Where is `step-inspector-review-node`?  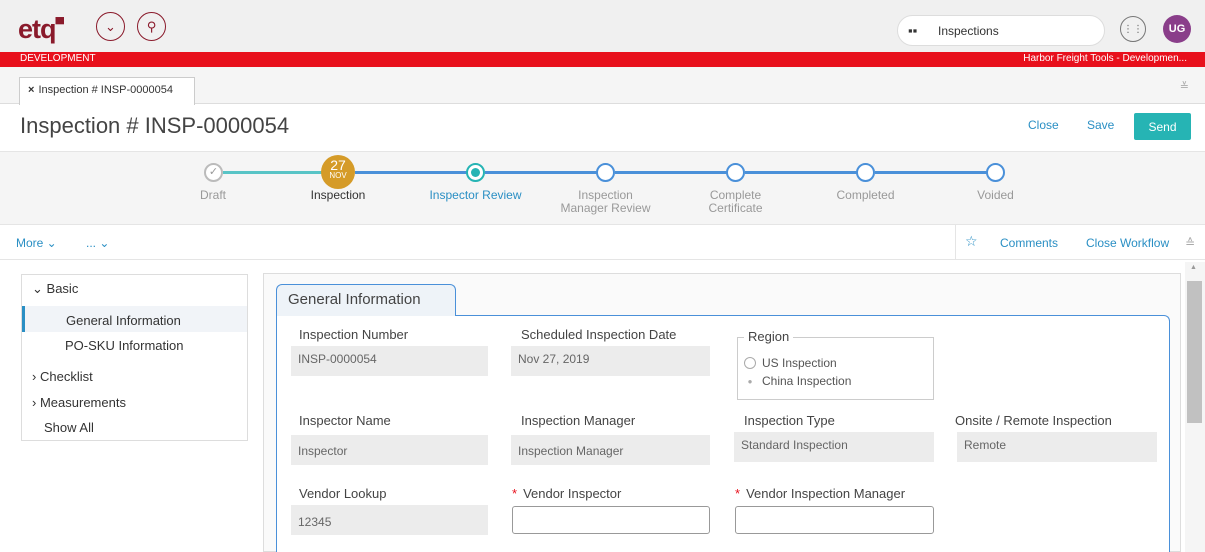
step-inspector-review-node is located at coordinates (475, 172).